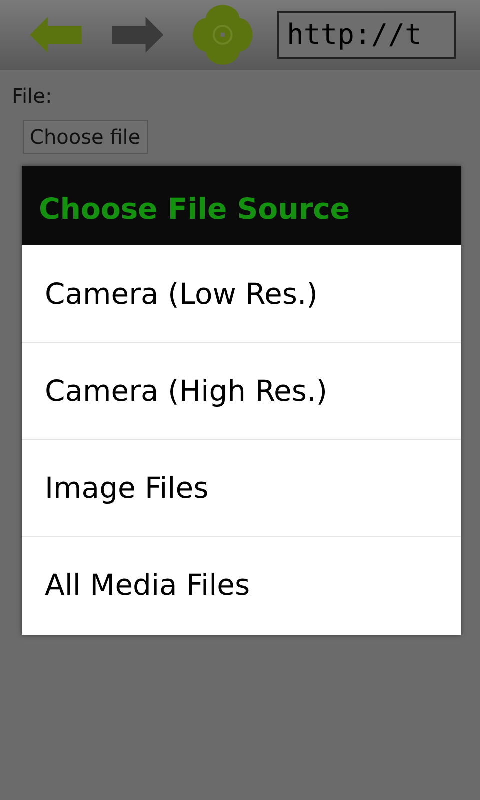  I want to click on back-arrow-icon, so click(56, 34).